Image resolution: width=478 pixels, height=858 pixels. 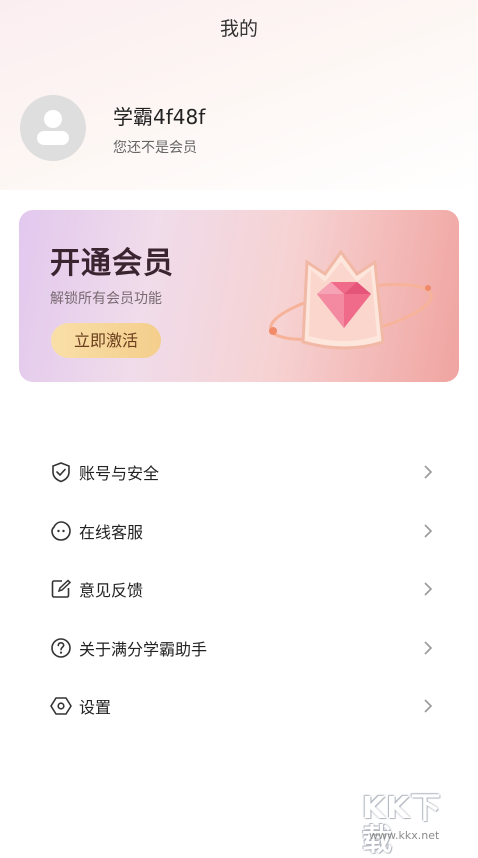 I want to click on menu-item-feedback: 意见反馈, so click(x=239, y=588).